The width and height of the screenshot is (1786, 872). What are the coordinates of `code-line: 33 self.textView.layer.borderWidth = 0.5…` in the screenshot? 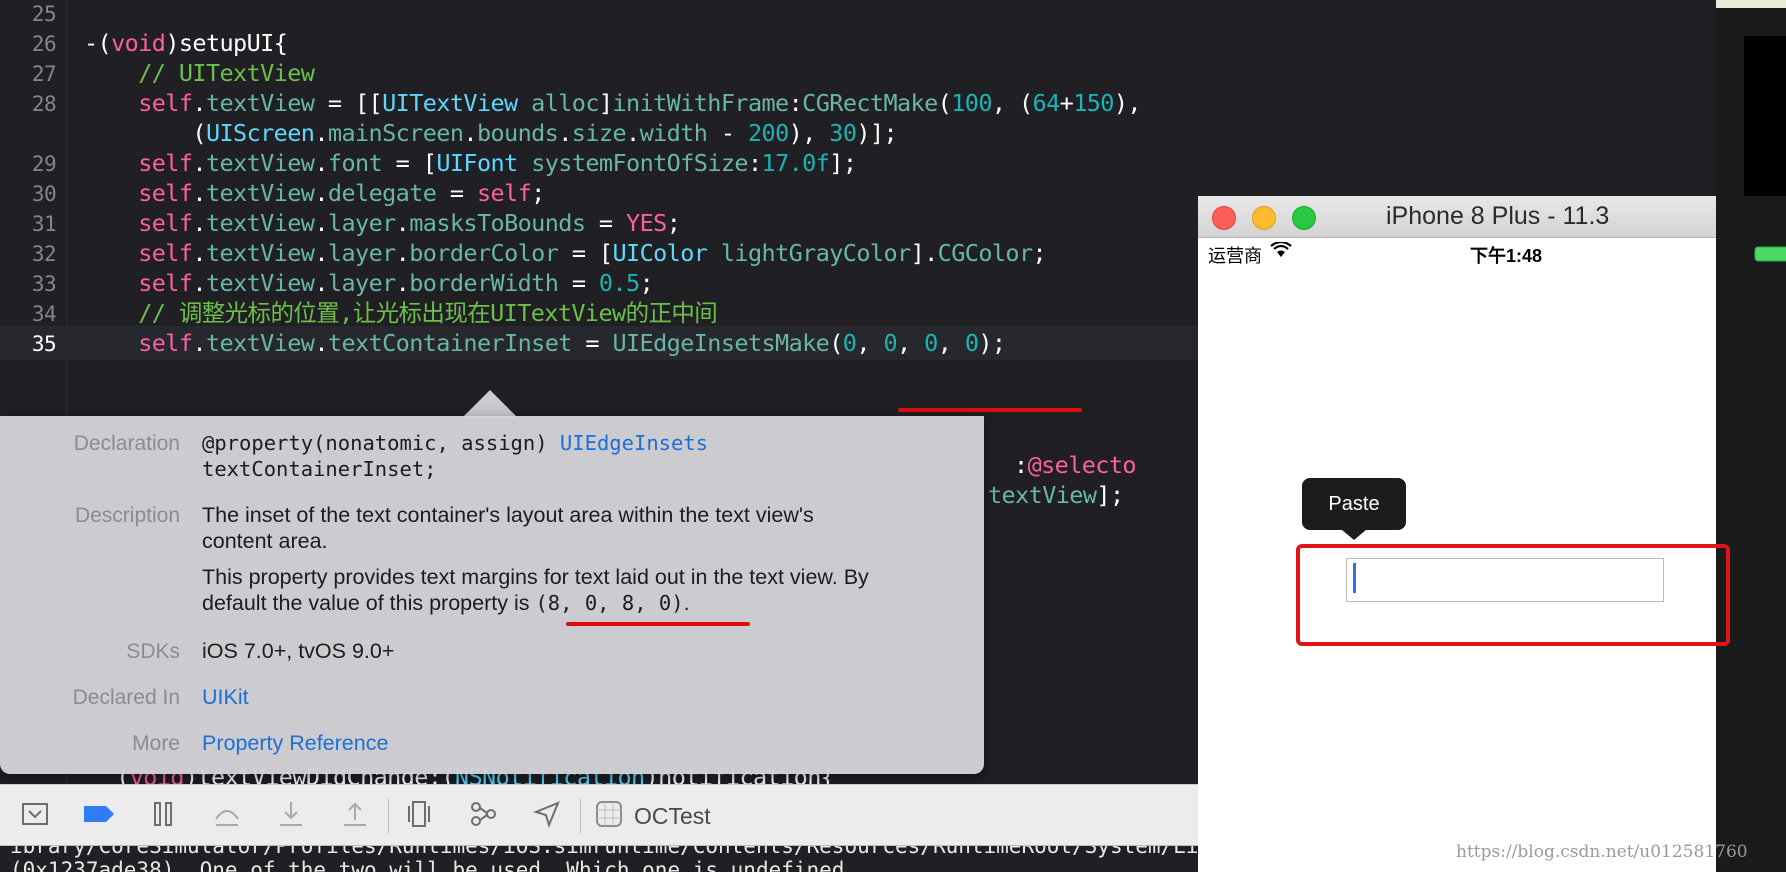 It's located at (327, 283).